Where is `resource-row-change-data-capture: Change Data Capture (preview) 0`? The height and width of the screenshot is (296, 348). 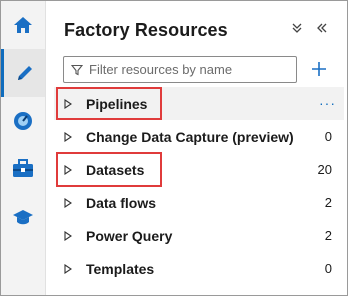 resource-row-change-data-capture: Change Data Capture (preview) 0 is located at coordinates (199, 136).